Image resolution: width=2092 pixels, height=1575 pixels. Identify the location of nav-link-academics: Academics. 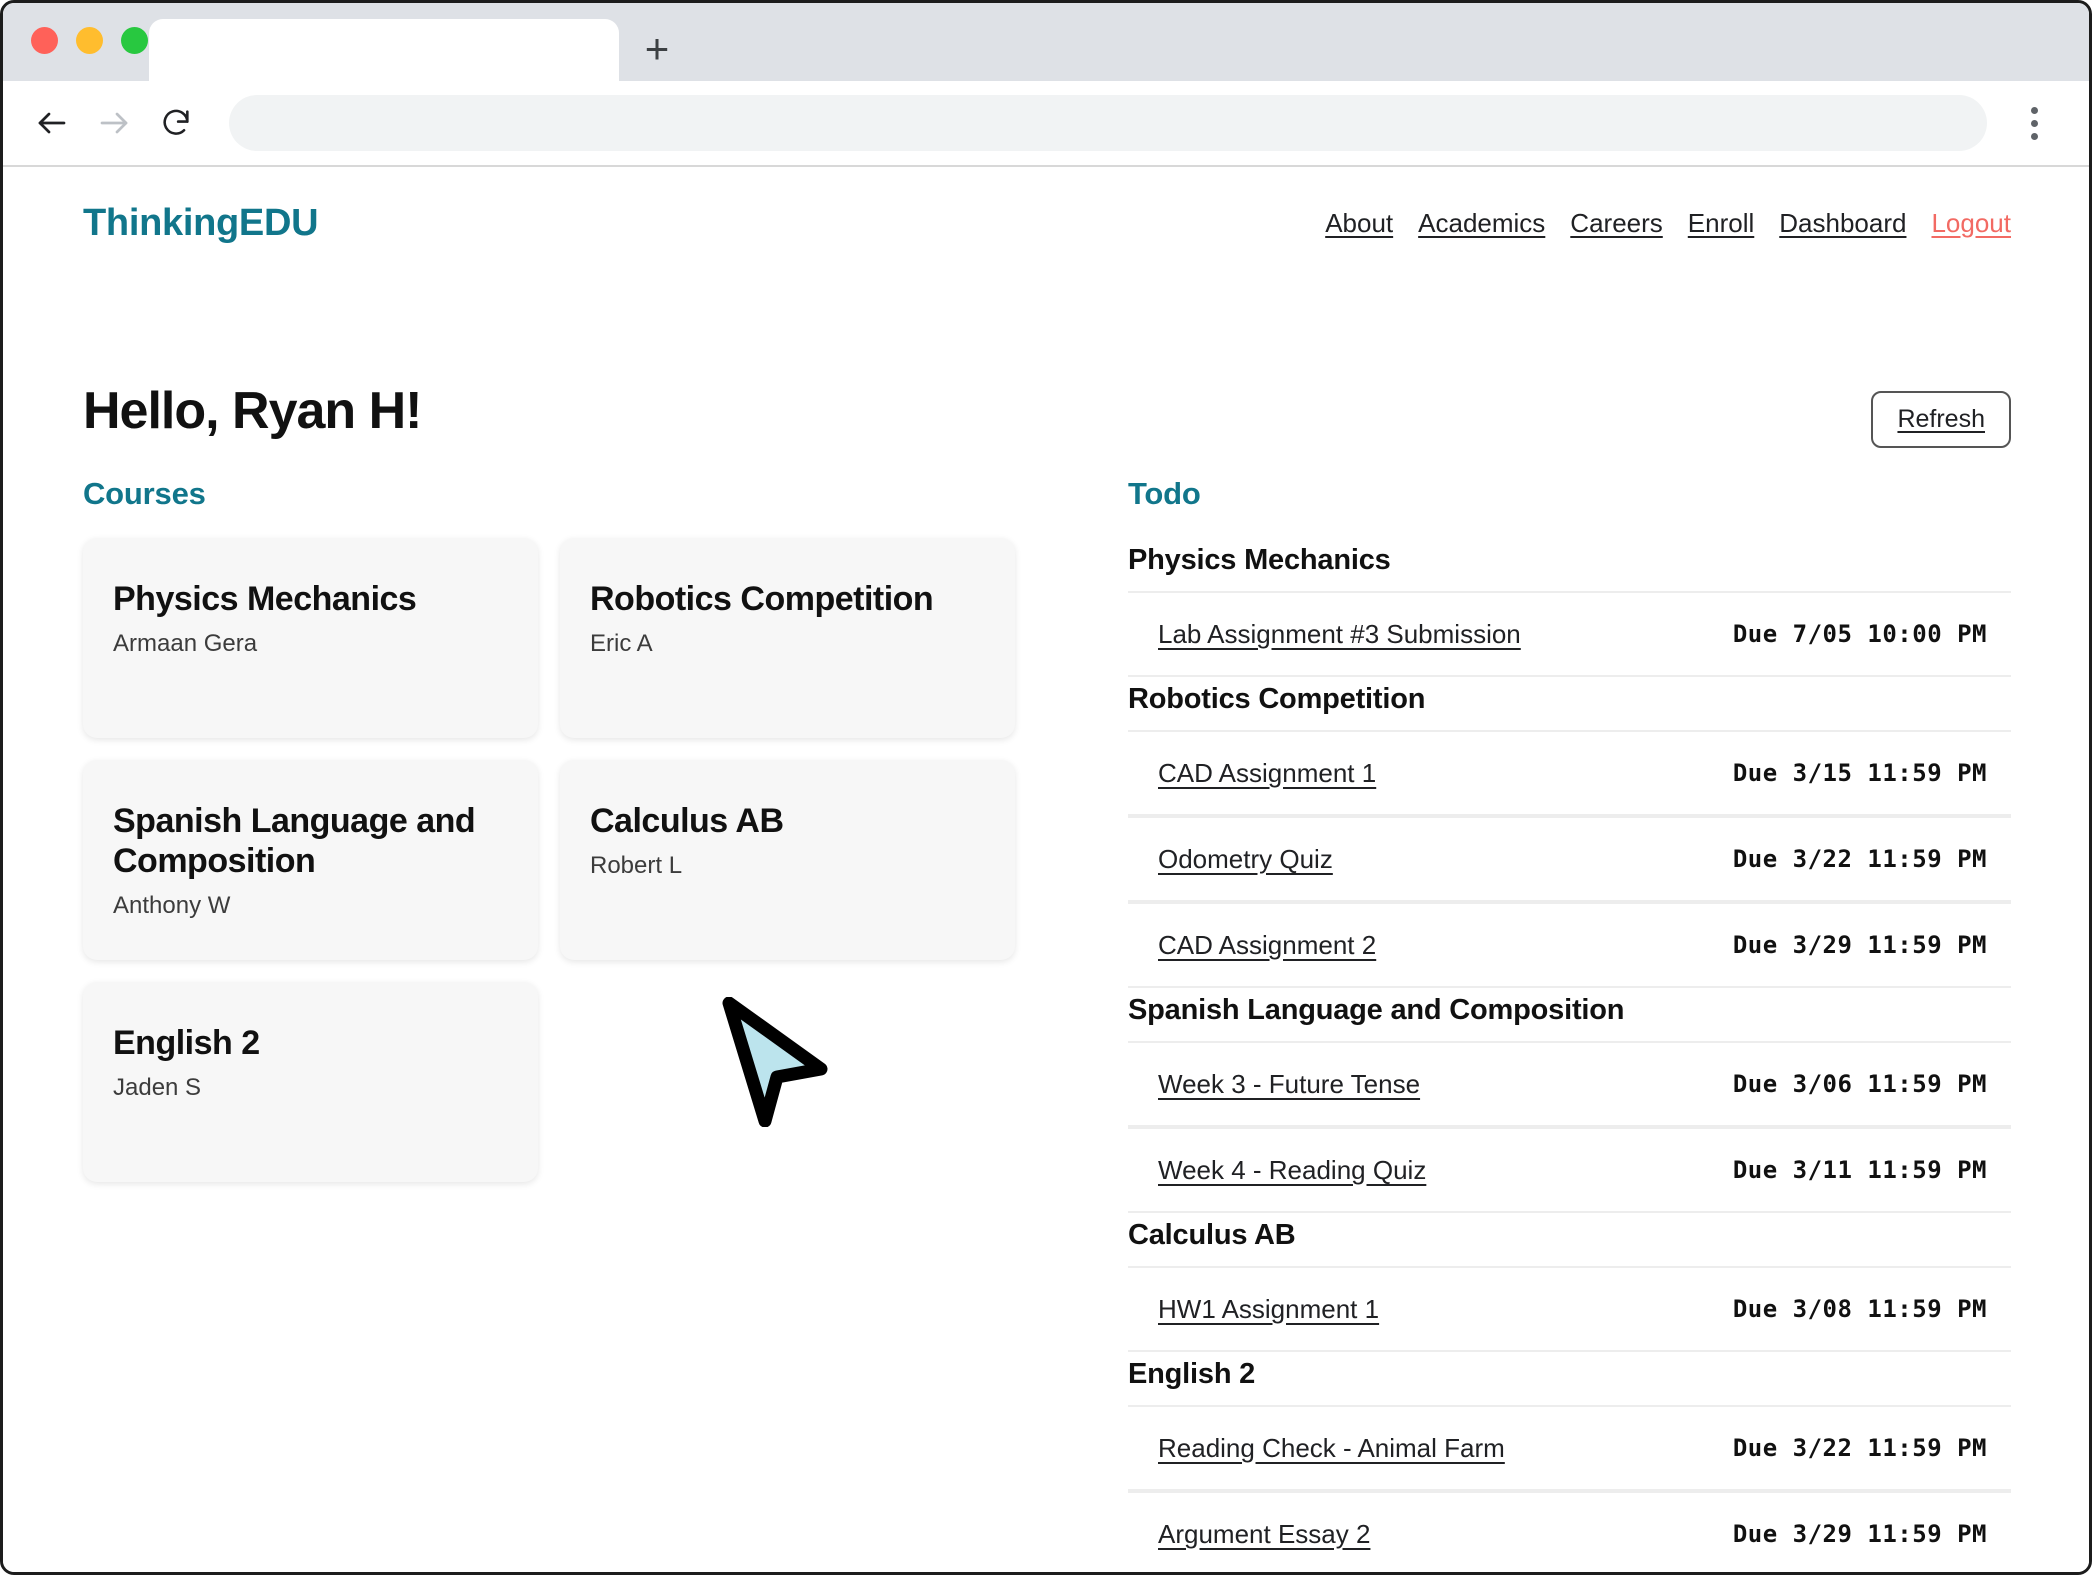
(1481, 223).